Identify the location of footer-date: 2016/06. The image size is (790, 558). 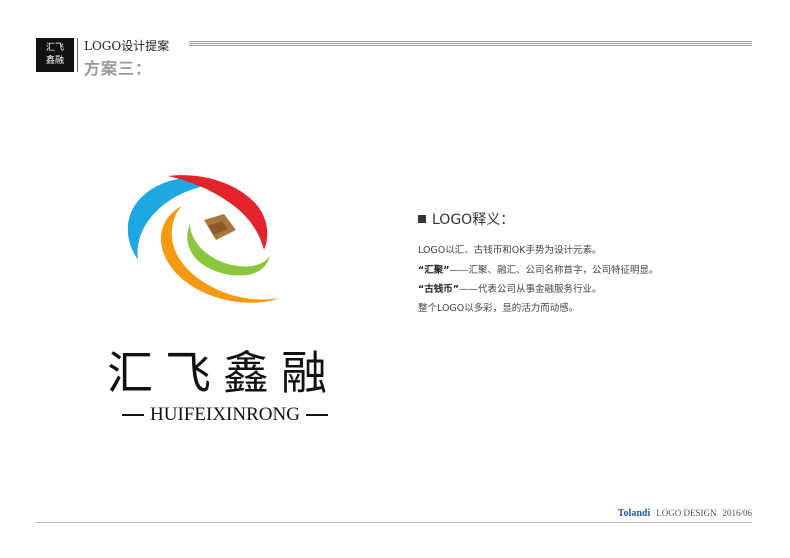
(737, 513).